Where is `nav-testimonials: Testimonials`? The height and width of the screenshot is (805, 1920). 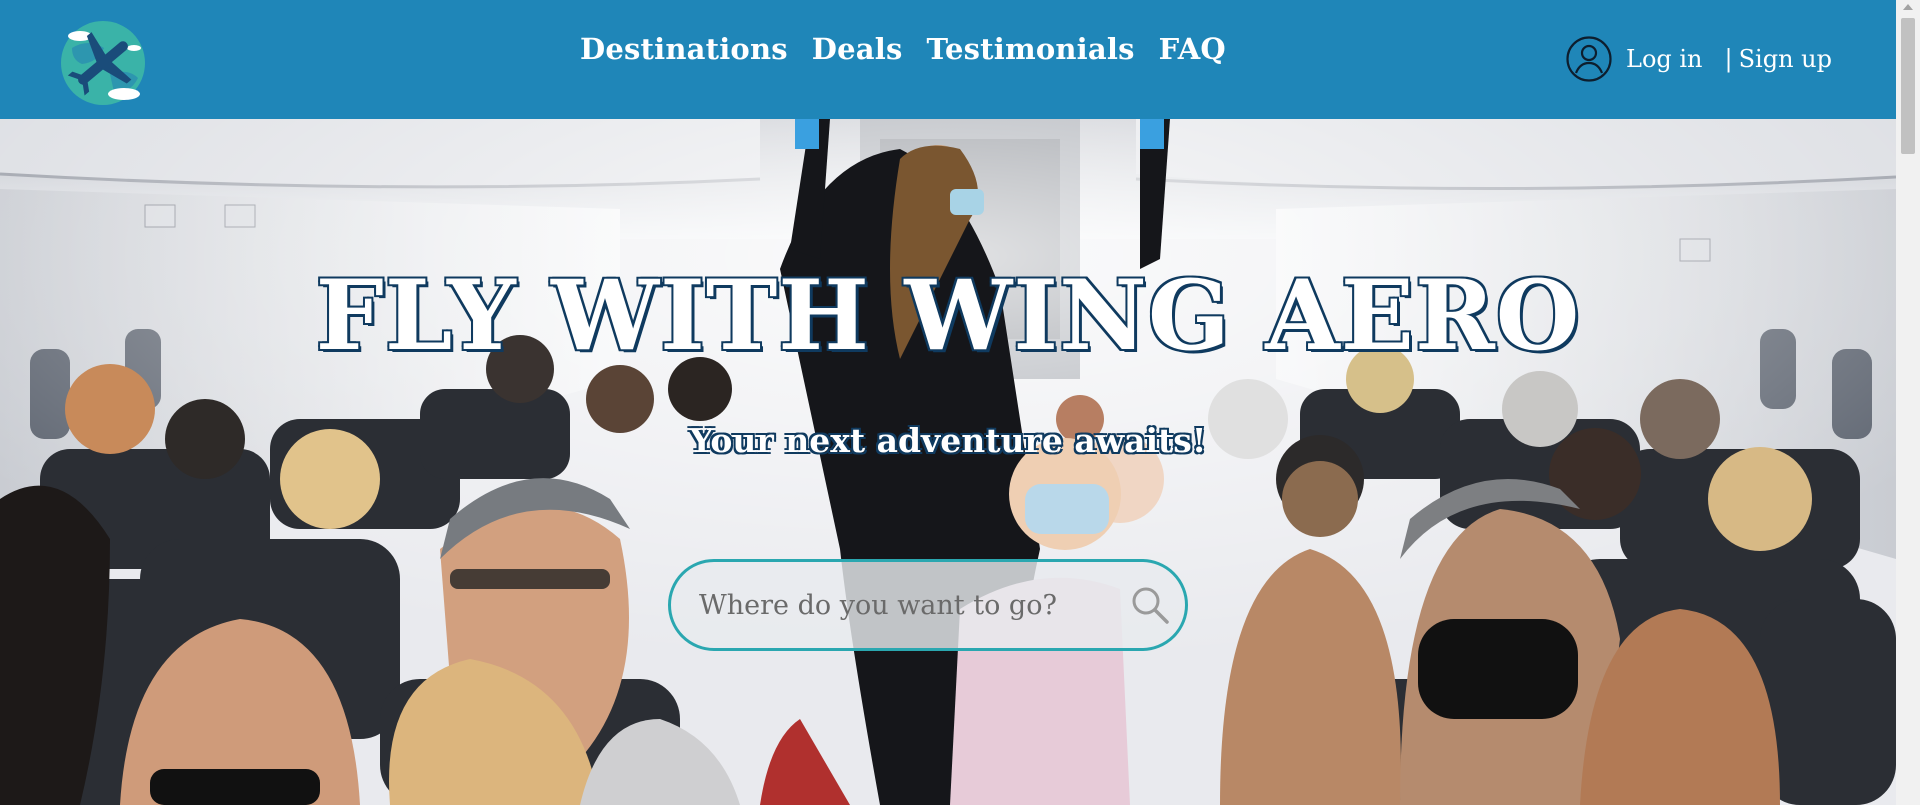
nav-testimonials: Testimonials is located at coordinates (1031, 49).